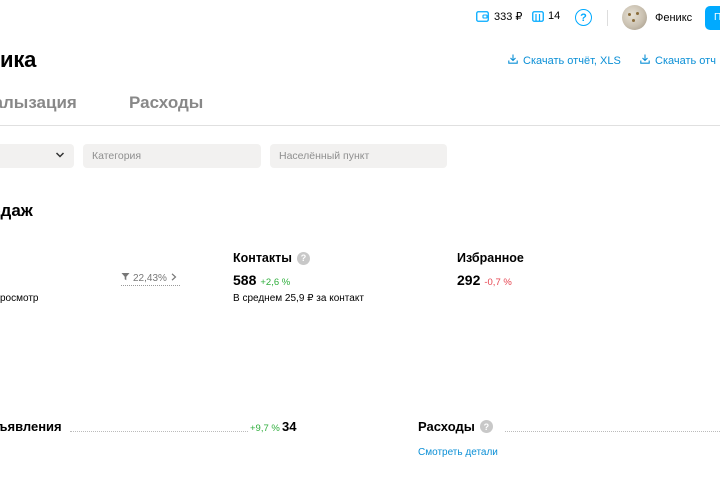 The width and height of the screenshot is (720, 480). I want to click on username: Феникс, so click(673, 18).